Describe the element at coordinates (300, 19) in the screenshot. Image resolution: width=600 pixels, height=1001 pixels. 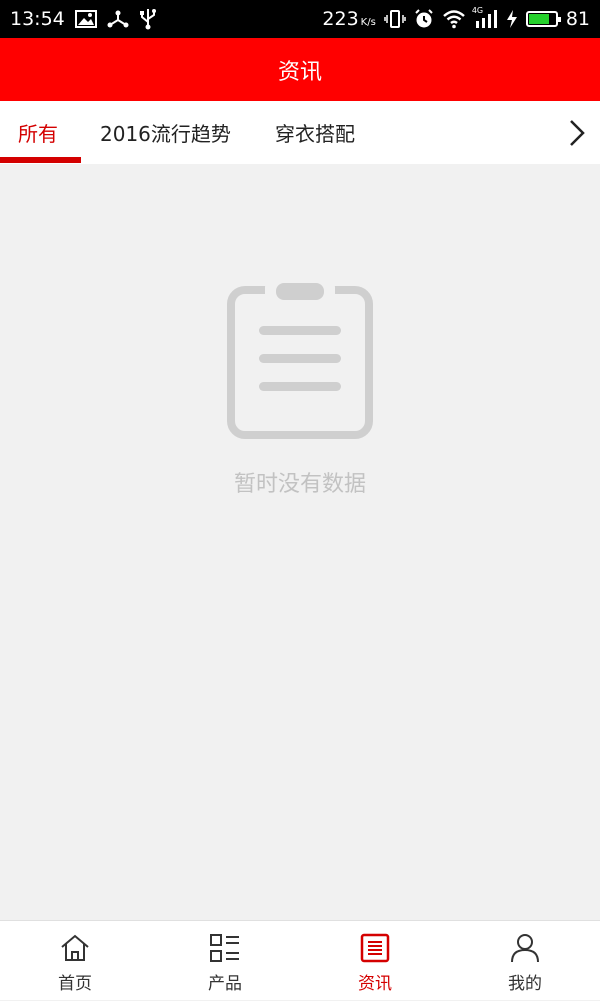
I see `status-bar: 13:54 223 K/s 4G 81` at that location.